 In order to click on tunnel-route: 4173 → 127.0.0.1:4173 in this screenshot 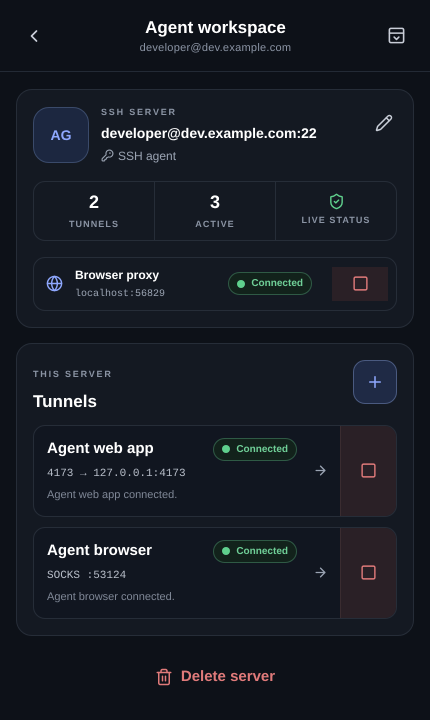, I will do `click(117, 474)`.